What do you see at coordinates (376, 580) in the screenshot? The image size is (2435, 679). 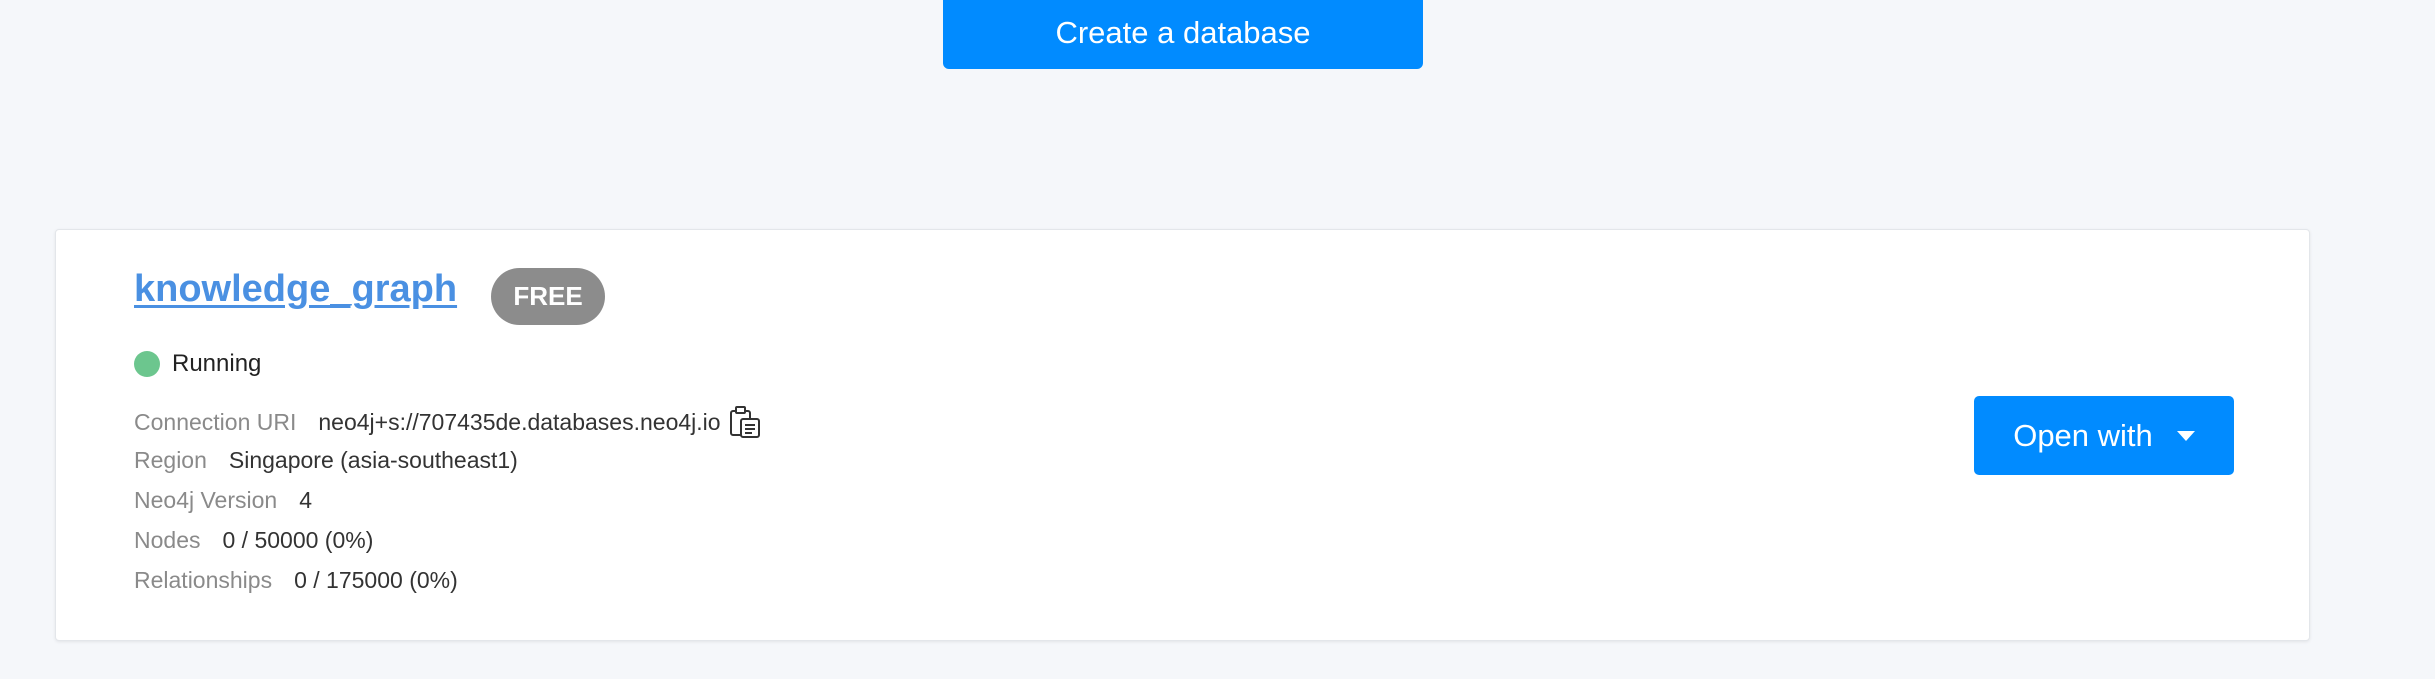 I see `relationships-value: 0 / 175000 (0%)` at bounding box center [376, 580].